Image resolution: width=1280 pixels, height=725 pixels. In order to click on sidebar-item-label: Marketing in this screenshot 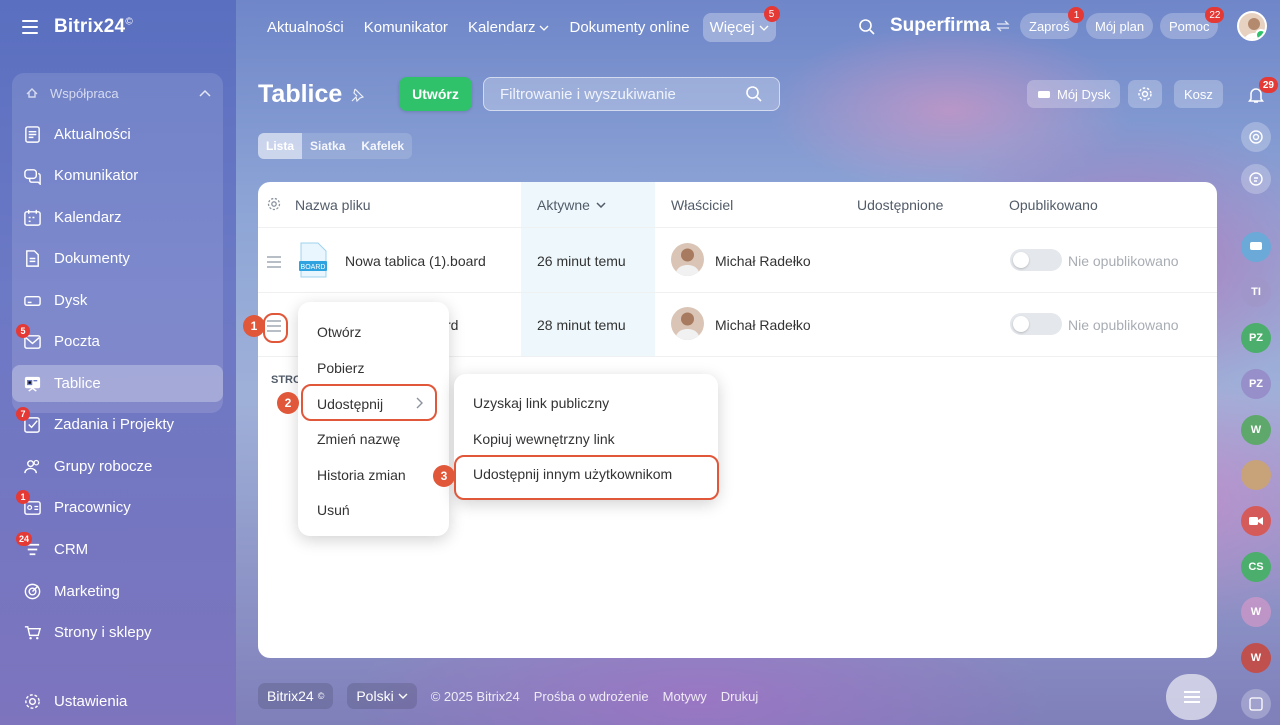, I will do `click(87, 591)`.